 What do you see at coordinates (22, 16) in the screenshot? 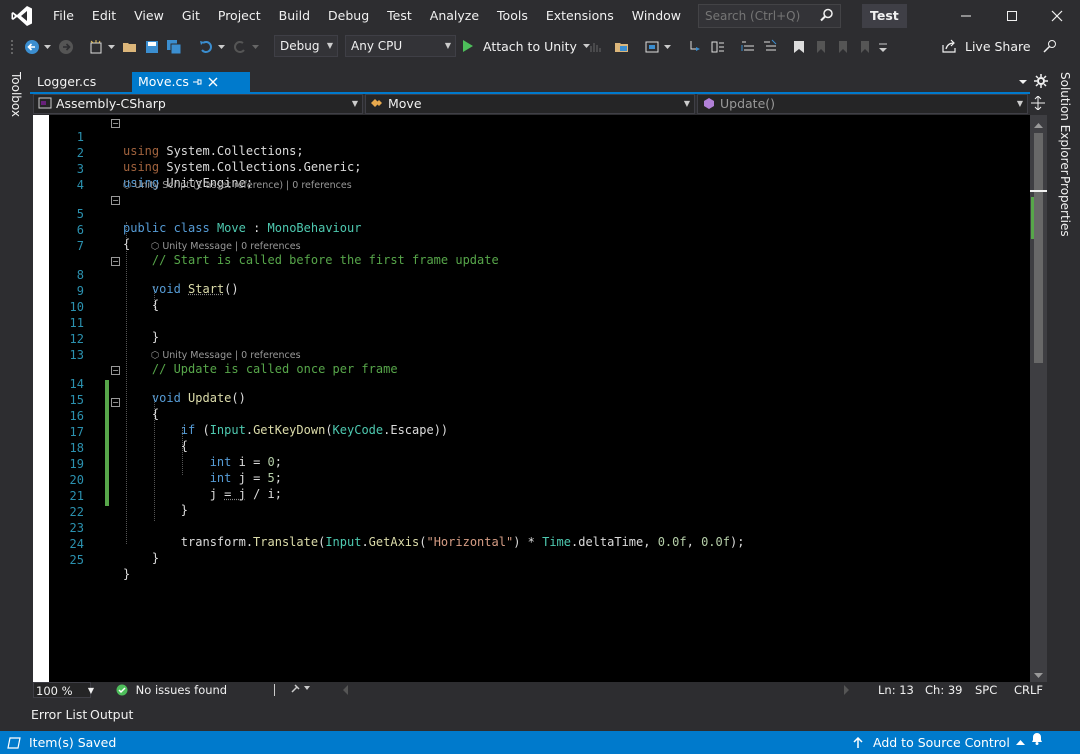
I see `visual-studio-logo-icon` at bounding box center [22, 16].